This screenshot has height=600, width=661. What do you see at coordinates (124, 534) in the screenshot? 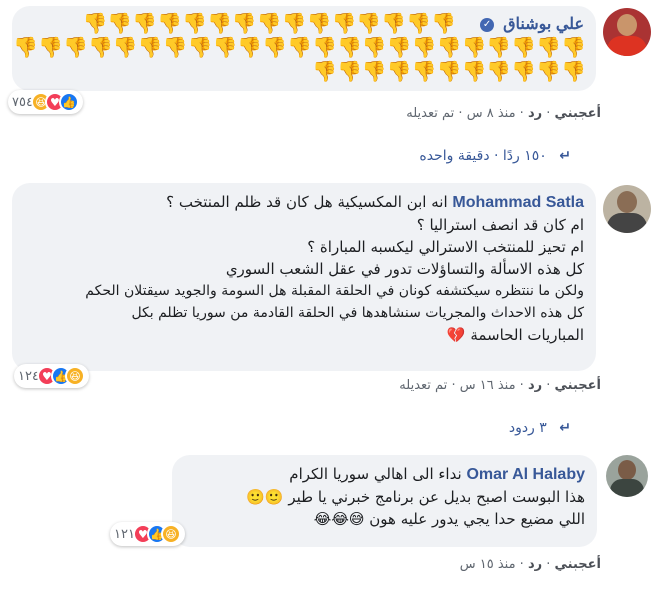
I see `reactions-count: ١٢١` at bounding box center [124, 534].